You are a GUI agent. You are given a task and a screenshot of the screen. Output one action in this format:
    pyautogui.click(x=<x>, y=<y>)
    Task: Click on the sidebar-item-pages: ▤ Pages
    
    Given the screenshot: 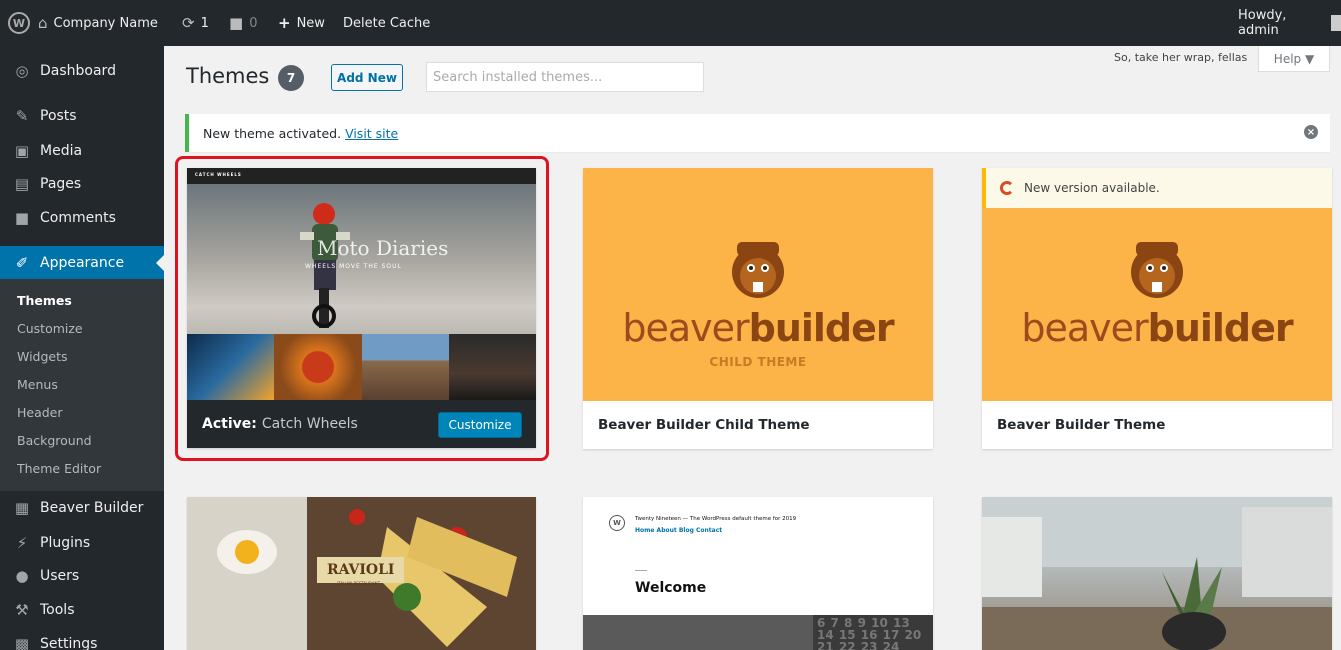 What is the action you would take?
    pyautogui.click(x=82, y=184)
    